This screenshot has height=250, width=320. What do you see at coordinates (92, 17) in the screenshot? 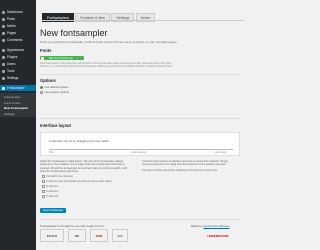
I see `tab-fontsets-files: Fontsets & files` at bounding box center [92, 17].